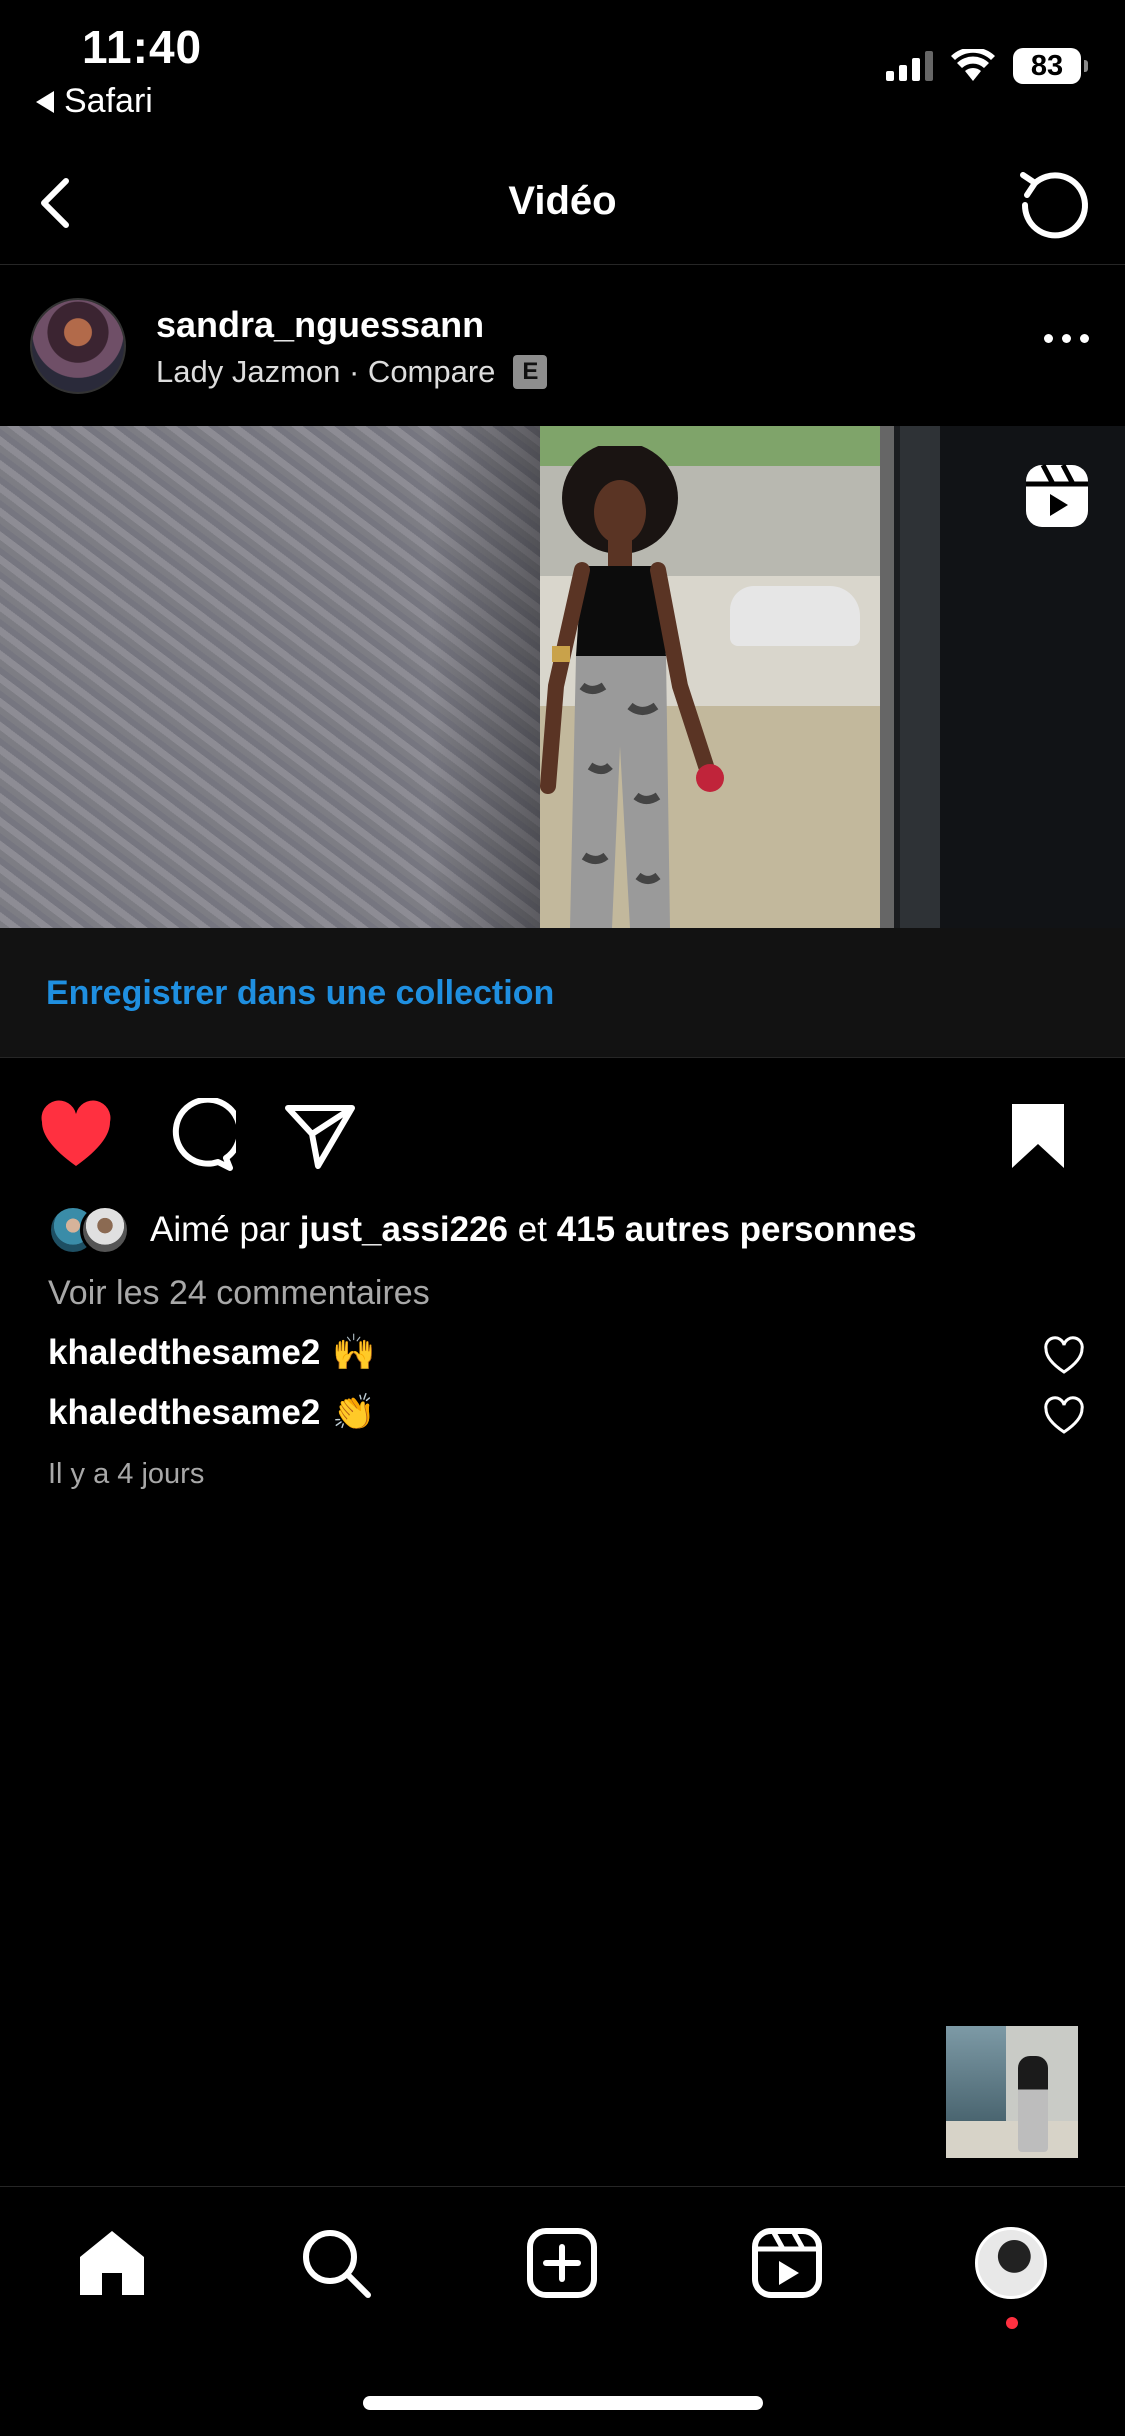 The image size is (1125, 2436). Describe the element at coordinates (1038, 1136) in the screenshot. I see `bookmark-filled-icon` at that location.